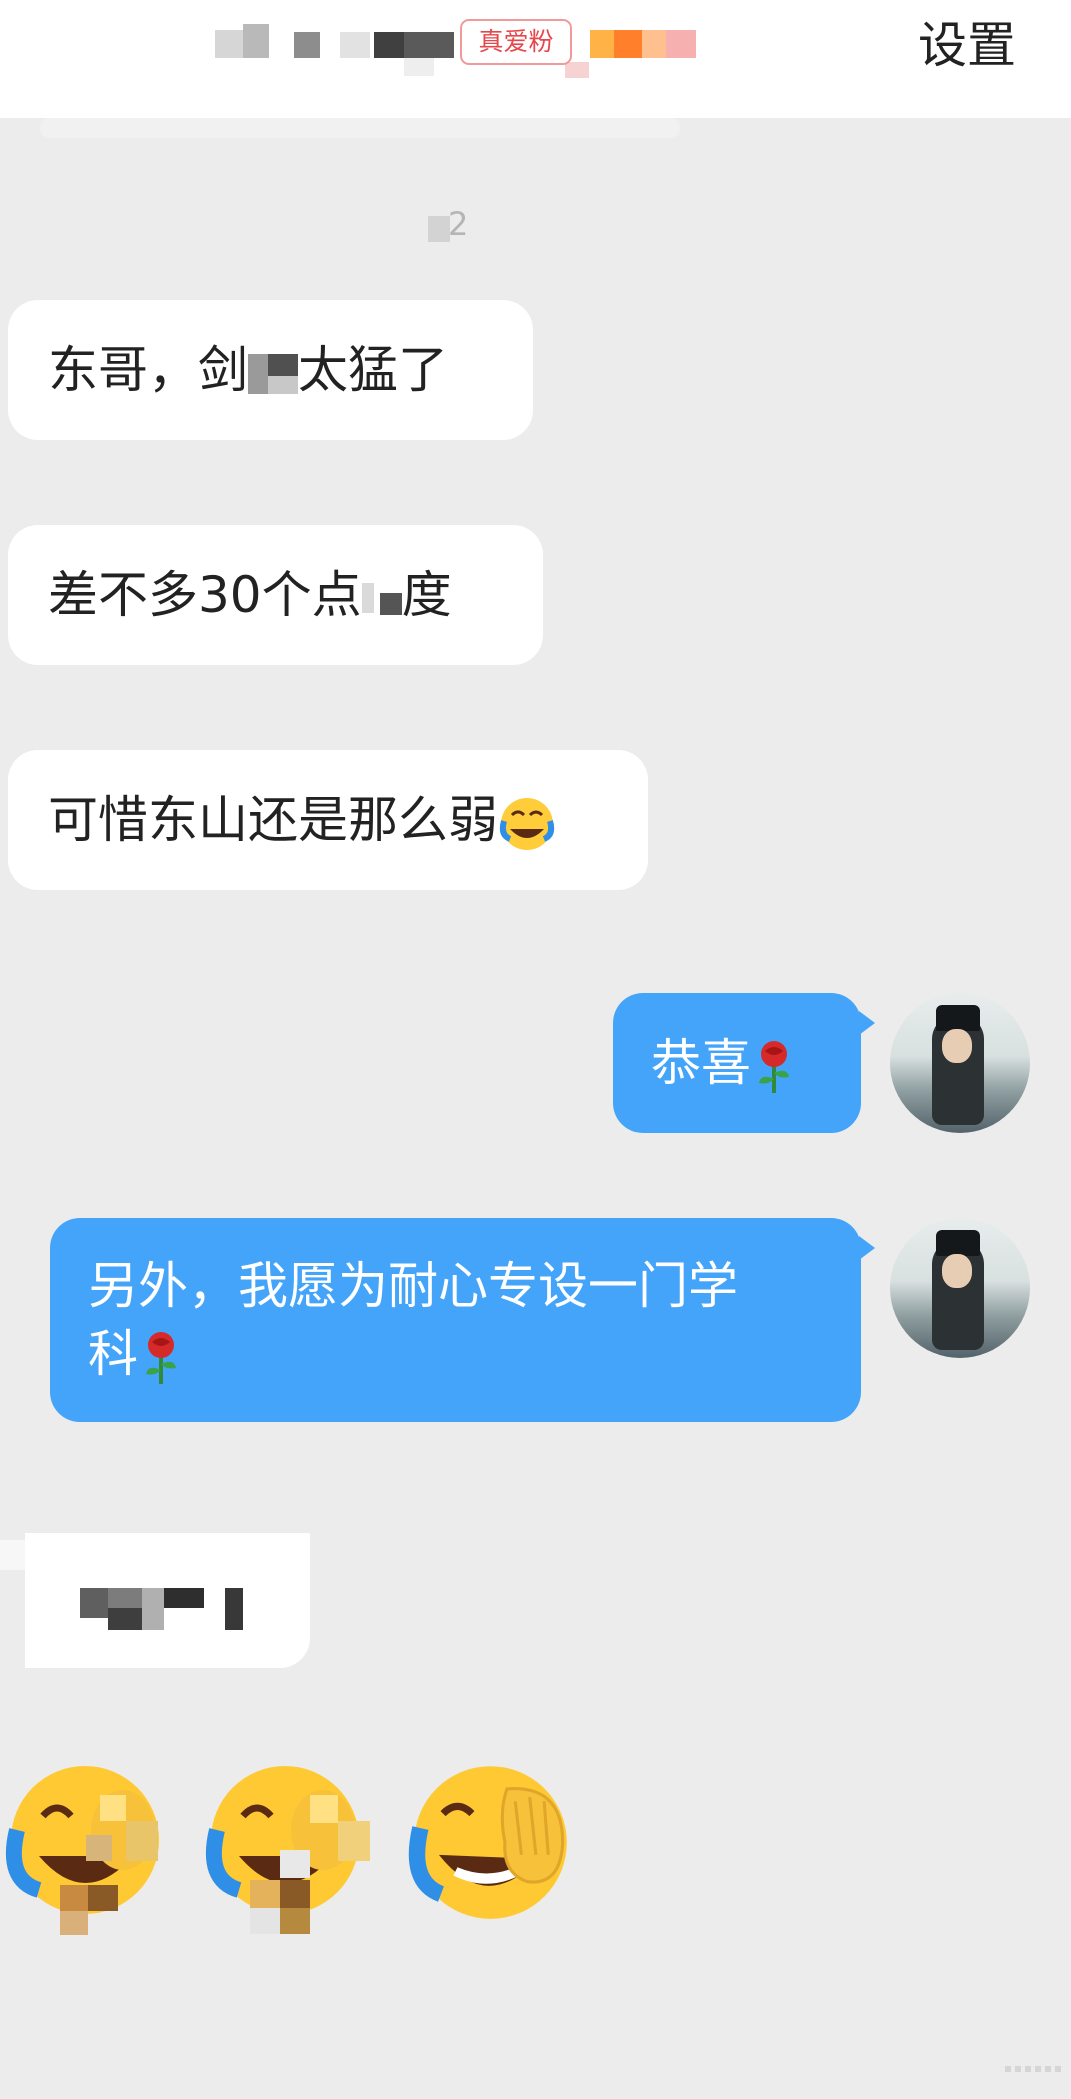 Image resolution: width=1071 pixels, height=2099 pixels. What do you see at coordinates (373, 370) in the screenshot?
I see `message-text-continued: 太猛了` at bounding box center [373, 370].